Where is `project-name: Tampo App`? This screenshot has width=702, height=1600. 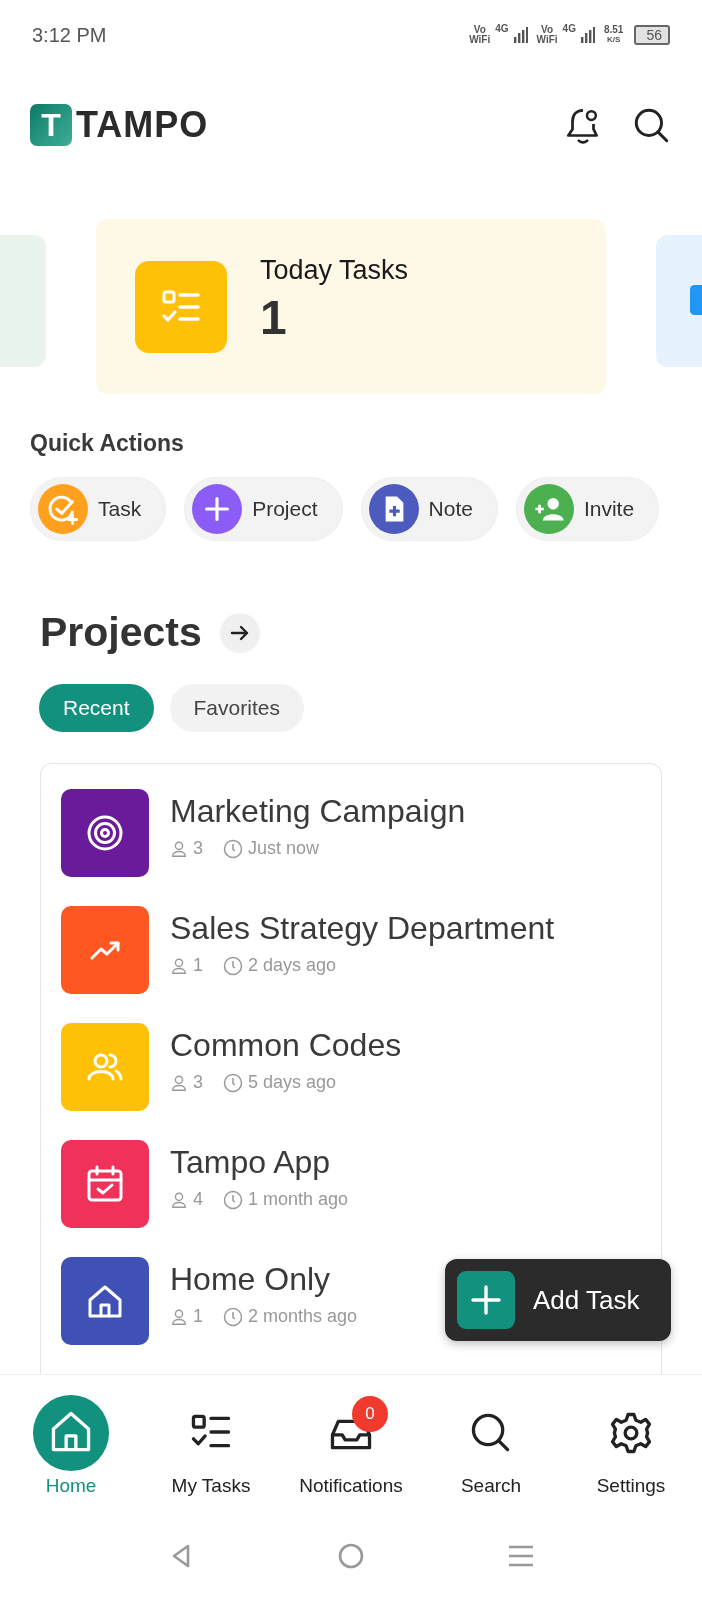 project-name: Tampo App is located at coordinates (259, 1162).